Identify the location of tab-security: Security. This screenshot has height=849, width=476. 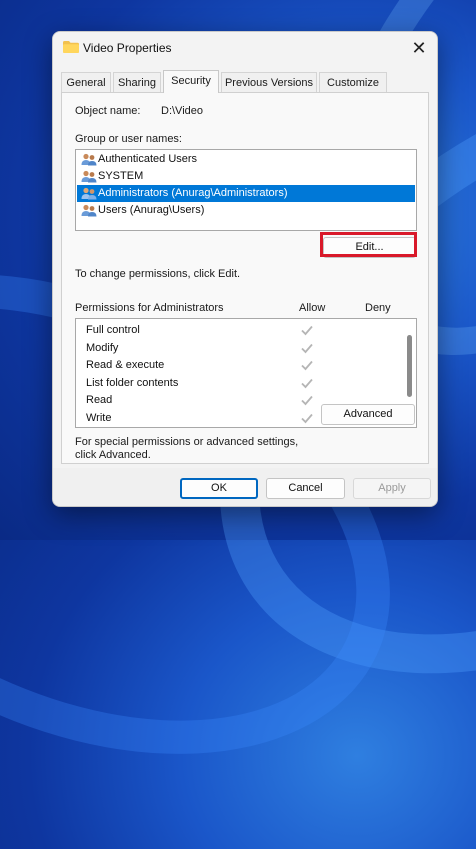
(191, 81).